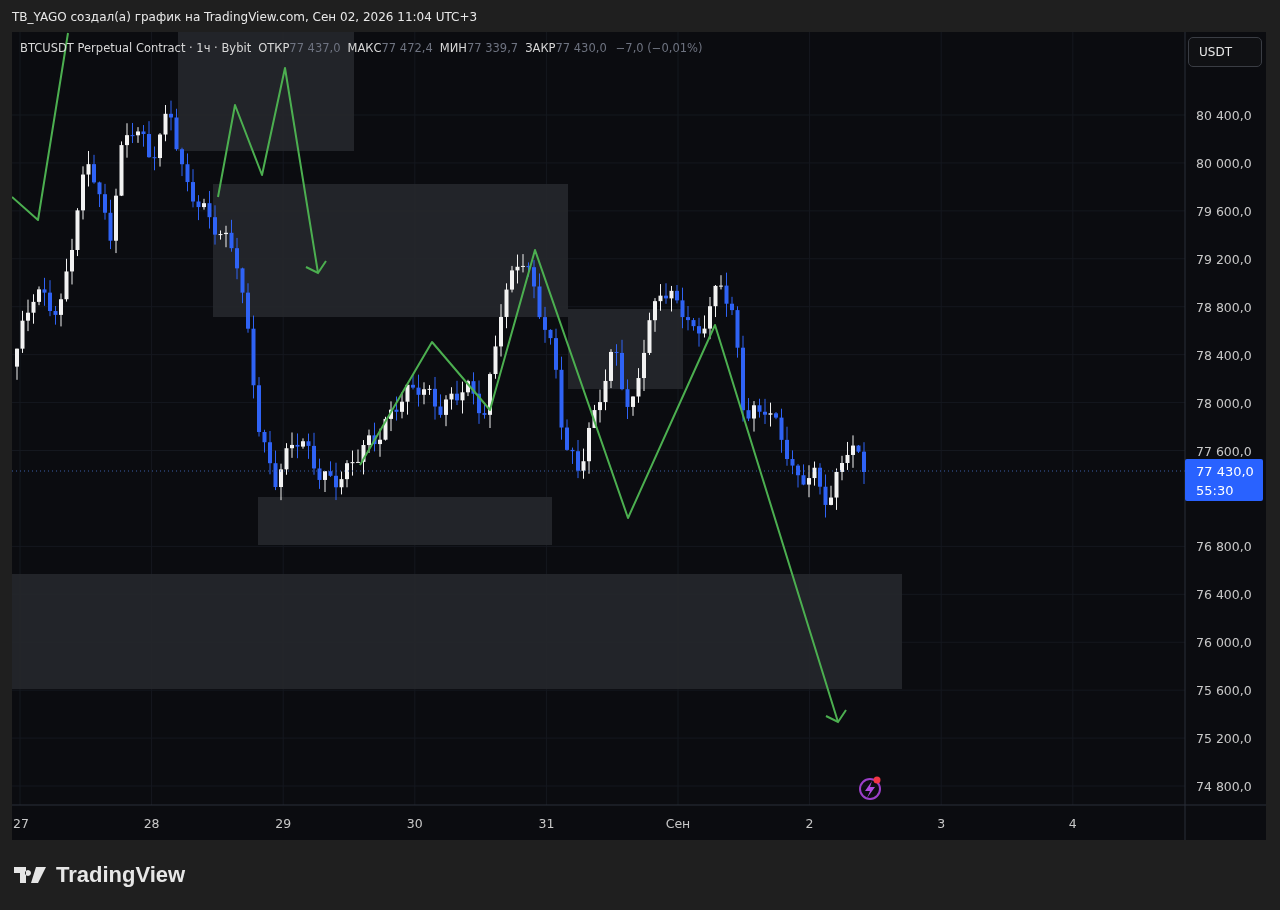 This screenshot has width=1280, height=910. I want to click on time-axis-label: 30, so click(414, 823).